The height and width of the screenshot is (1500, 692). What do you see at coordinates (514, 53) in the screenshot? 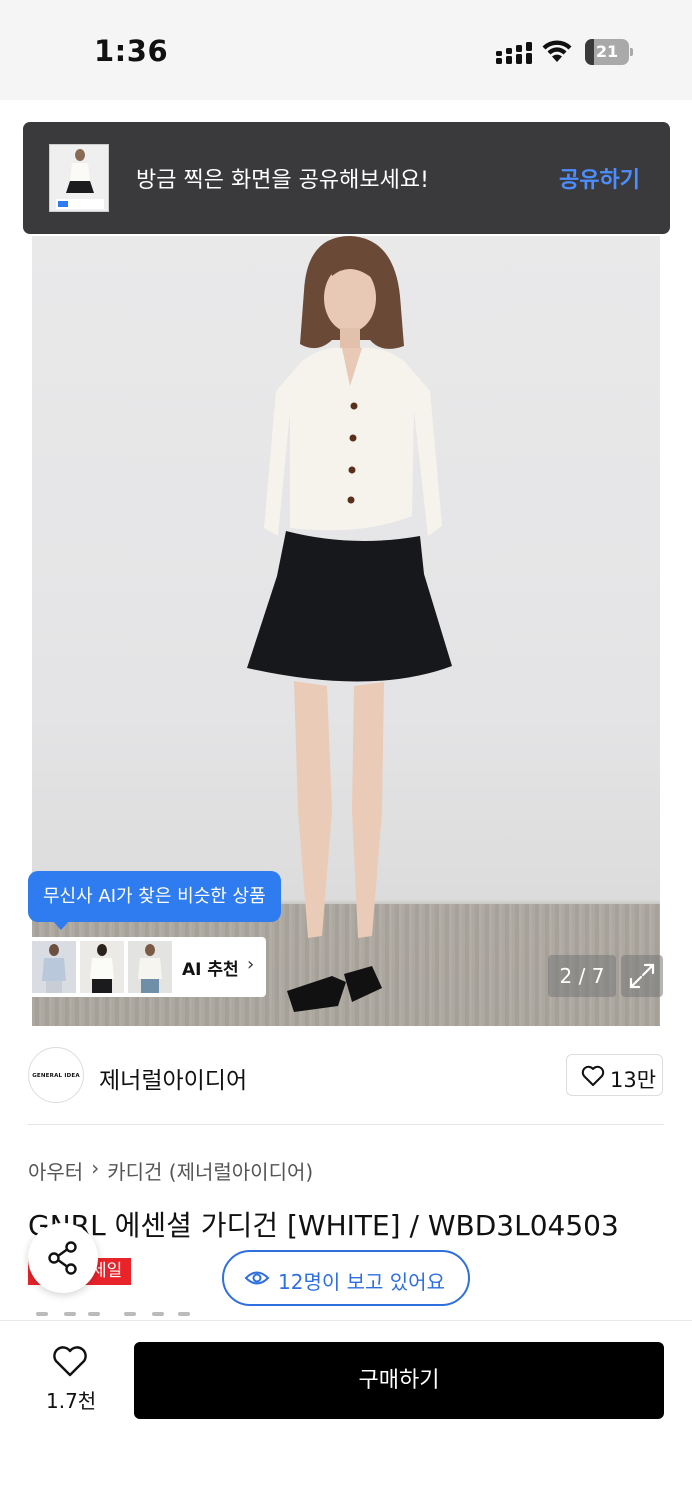
I see `cellular-signal-icon` at bounding box center [514, 53].